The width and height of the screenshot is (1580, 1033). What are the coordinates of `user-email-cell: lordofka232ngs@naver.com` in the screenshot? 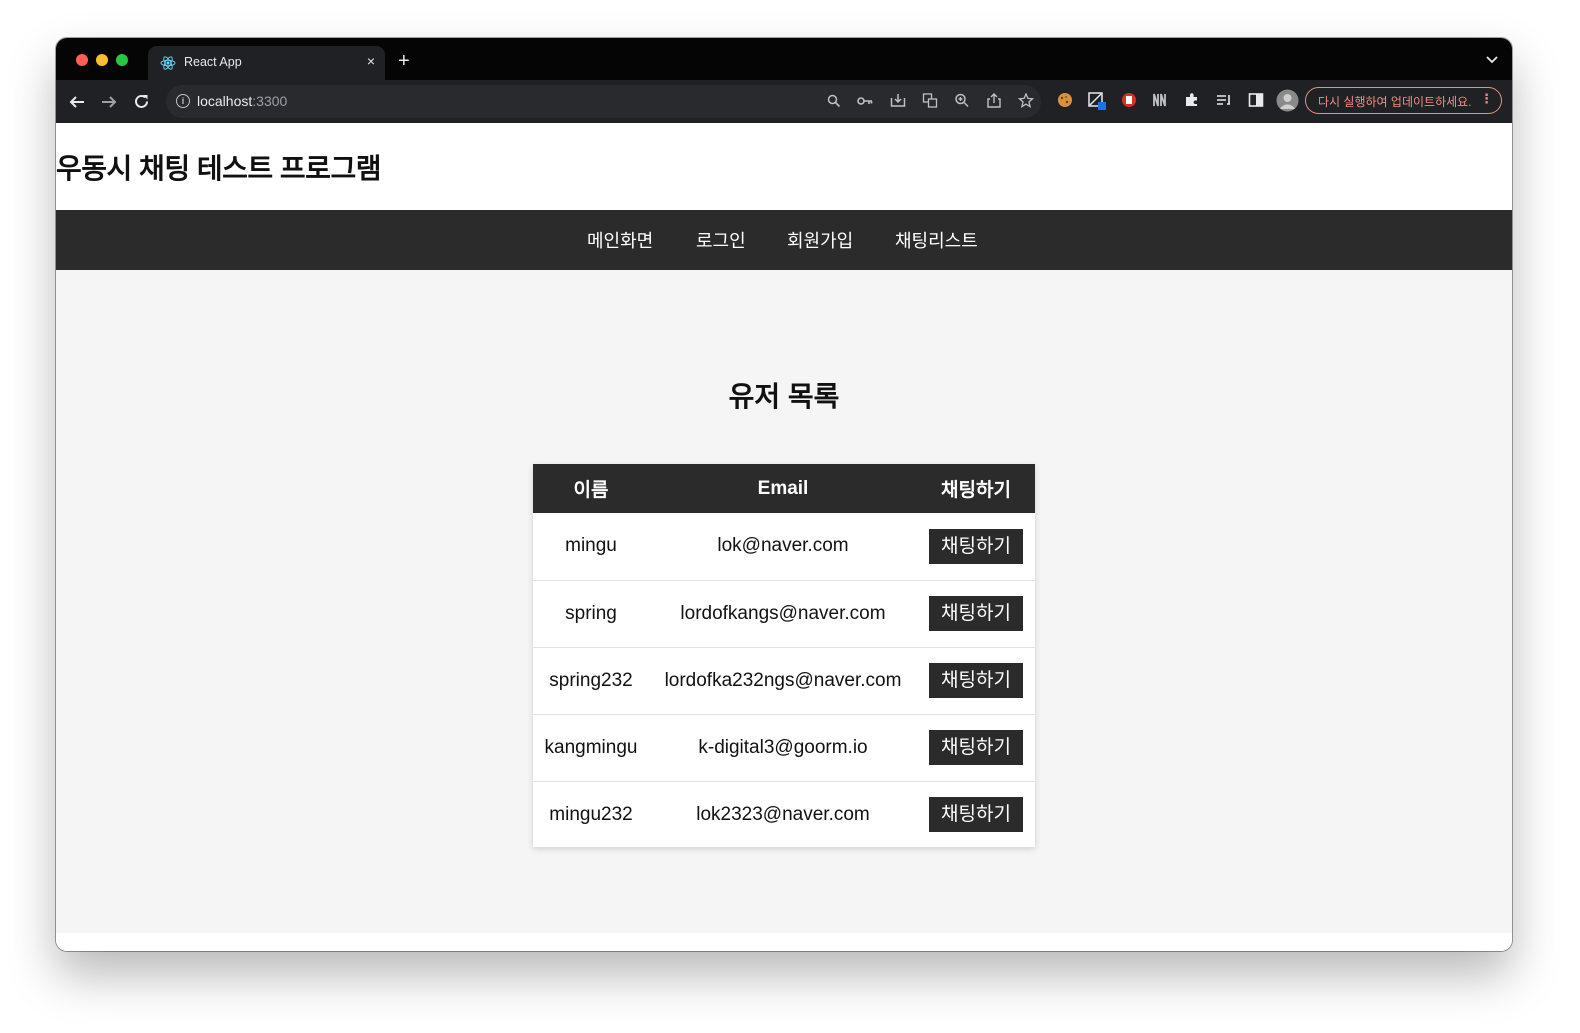 It's located at (783, 680).